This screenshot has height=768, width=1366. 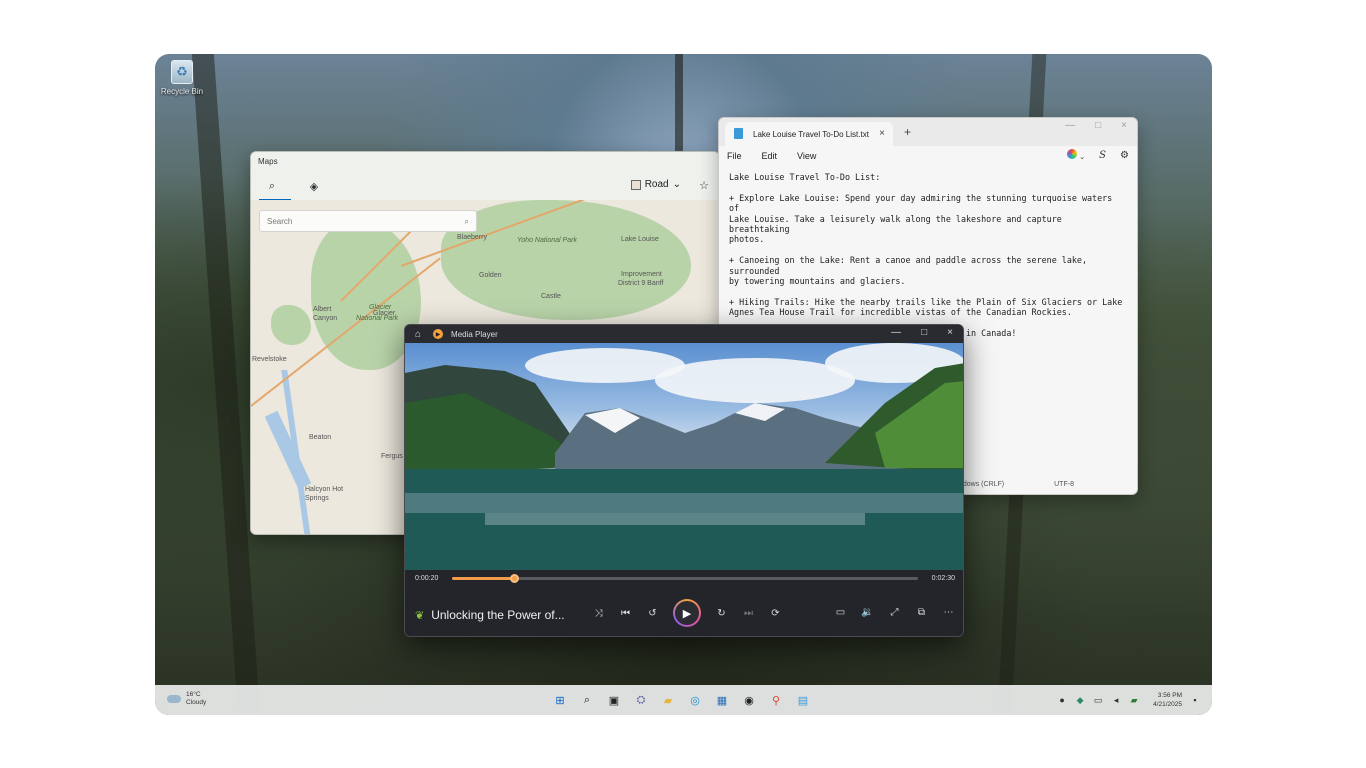 What do you see at coordinates (560, 700) in the screenshot?
I see `start-icon: ⊞` at bounding box center [560, 700].